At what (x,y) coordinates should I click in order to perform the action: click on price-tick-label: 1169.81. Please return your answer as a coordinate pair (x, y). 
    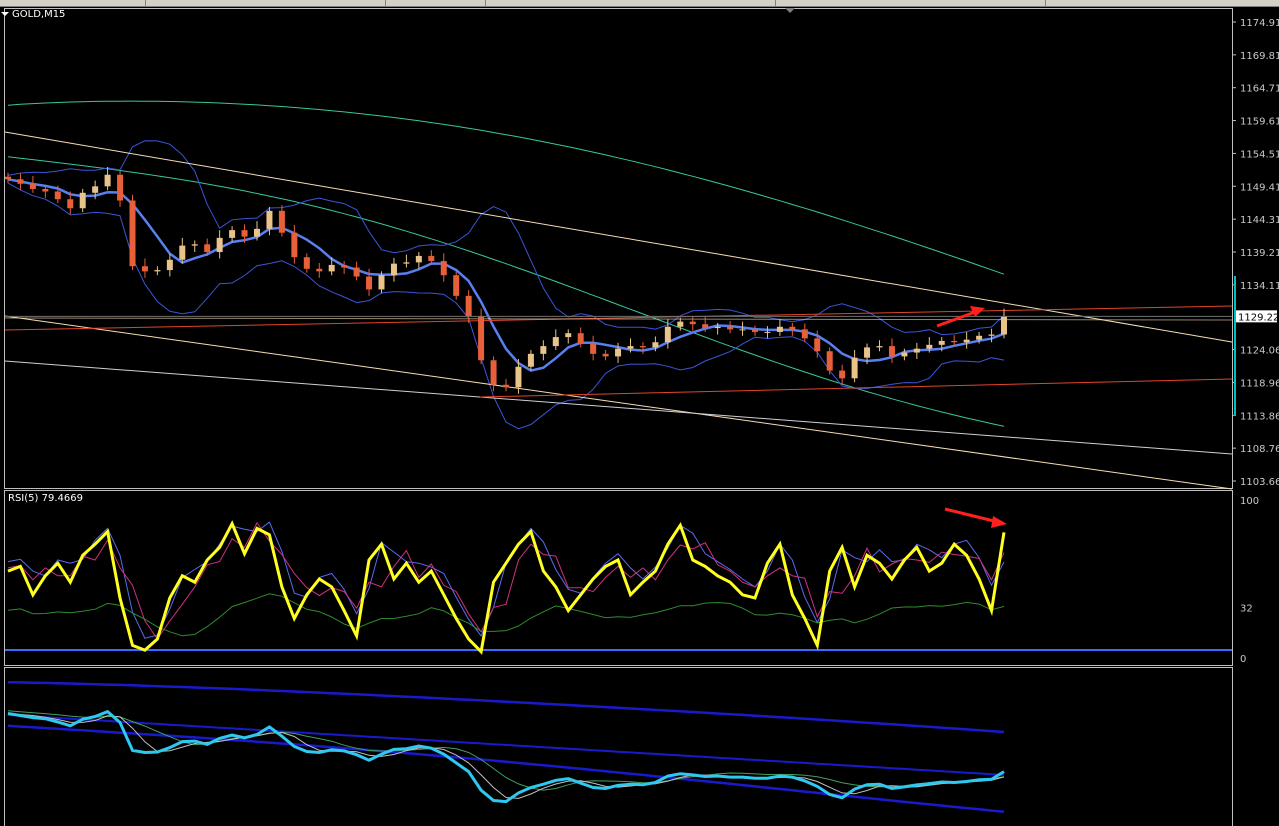
    Looking at the image, I should click on (1259, 56).